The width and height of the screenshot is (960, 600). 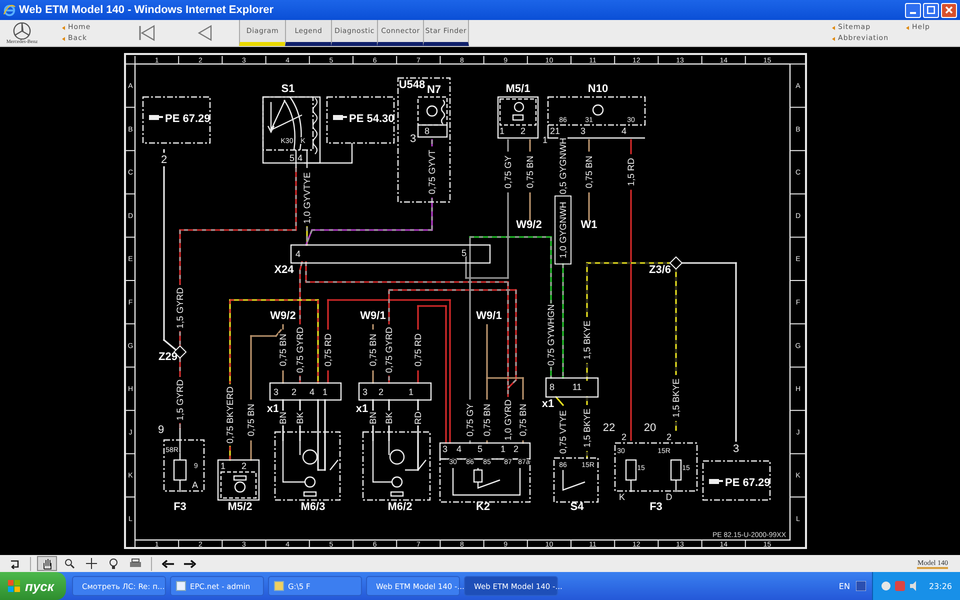 What do you see at coordinates (14, 586) in the screenshot?
I see `windows-logo-icon` at bounding box center [14, 586].